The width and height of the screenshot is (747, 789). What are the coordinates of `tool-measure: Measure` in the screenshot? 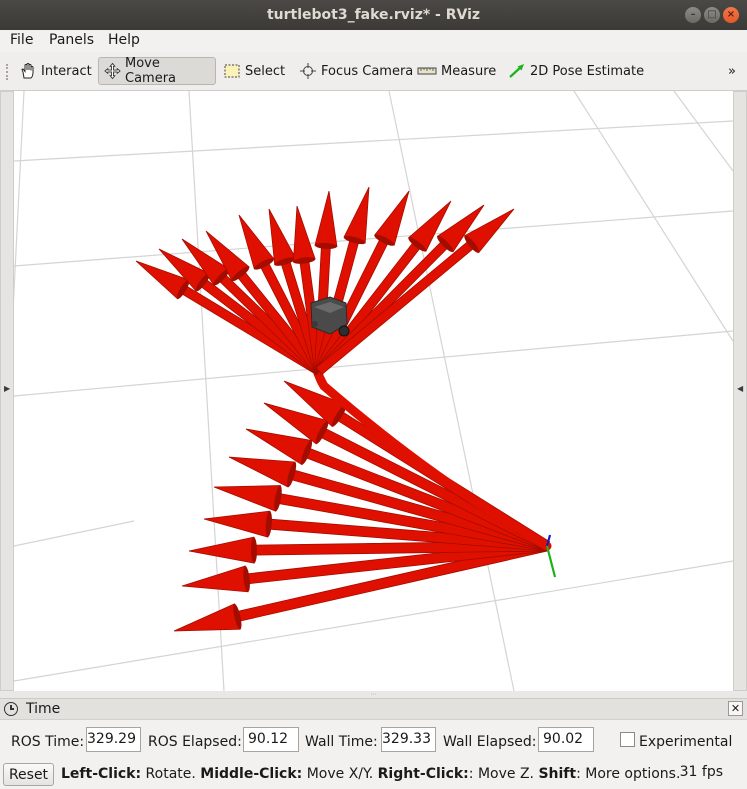 It's located at (456, 71).